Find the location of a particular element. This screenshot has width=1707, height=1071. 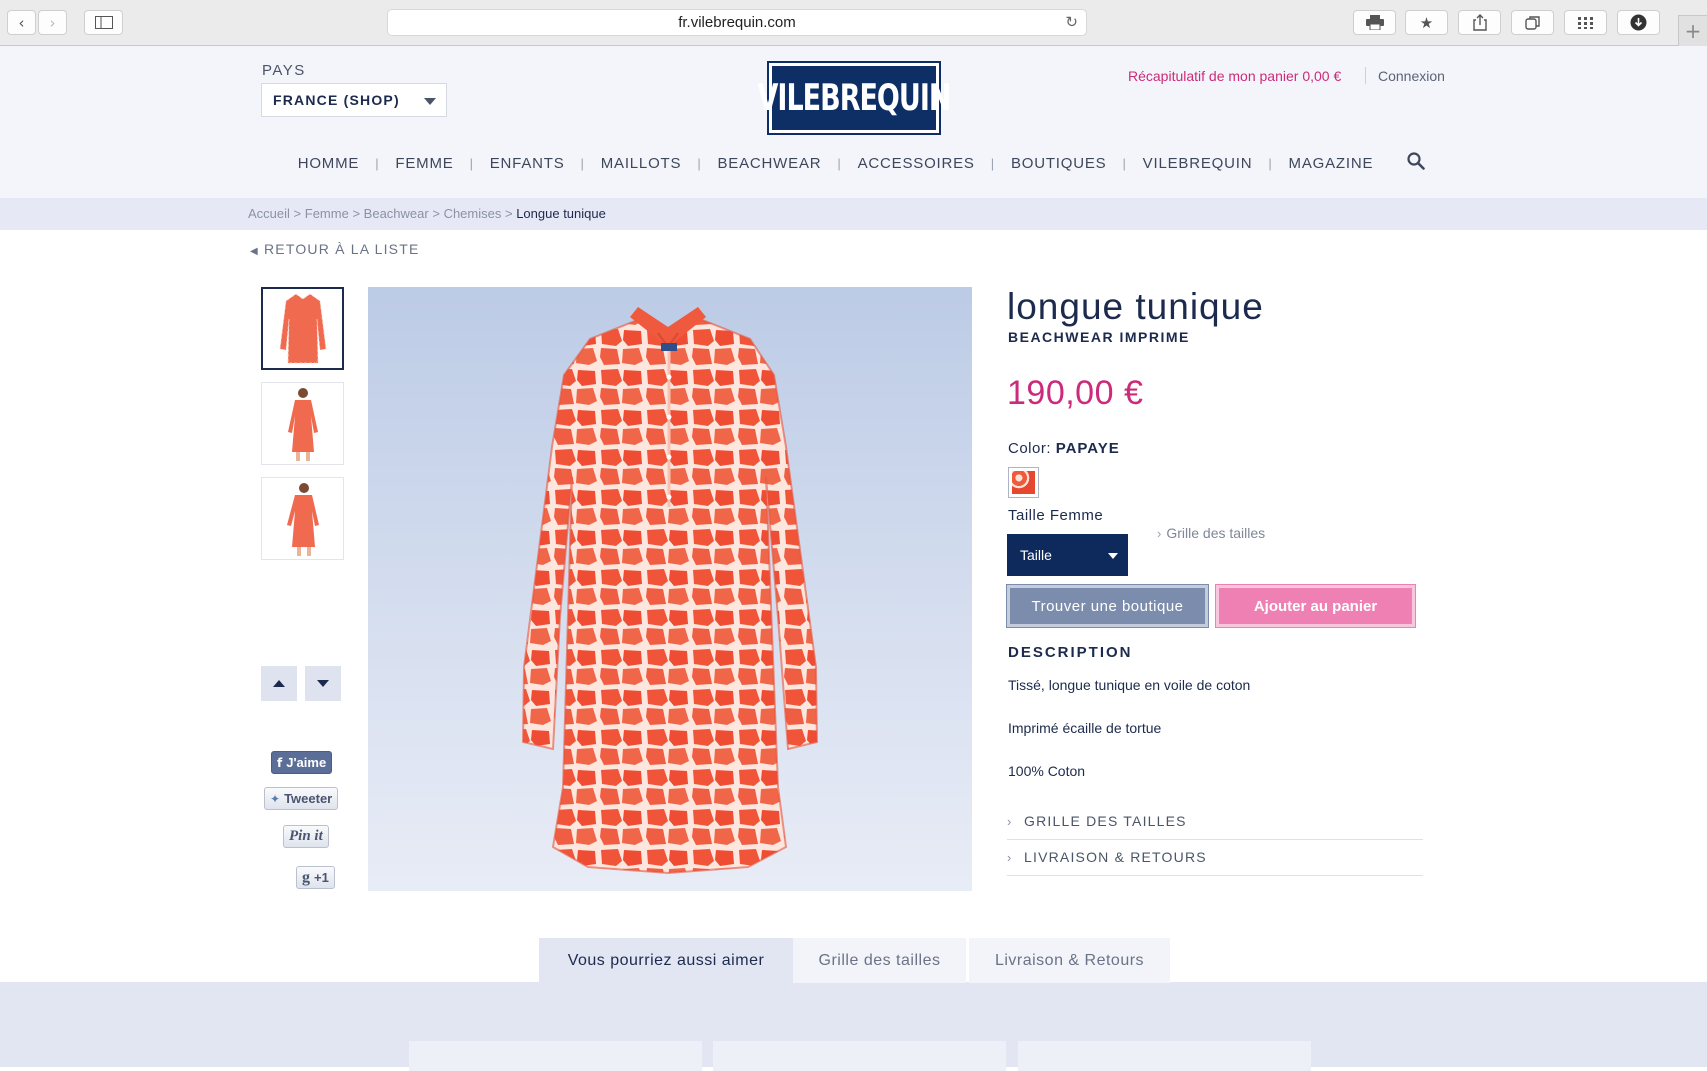

size-select: Taille is located at coordinates (1067, 555).